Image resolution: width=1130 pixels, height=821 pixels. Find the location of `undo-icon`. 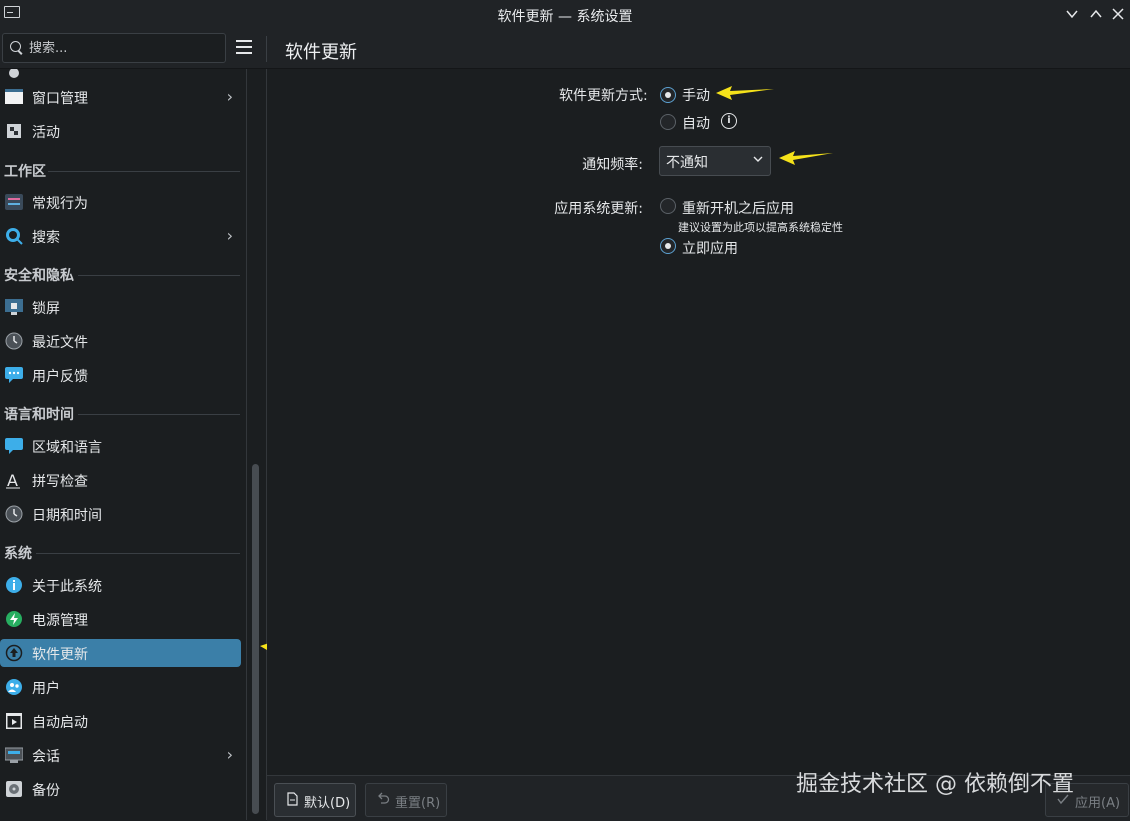

undo-icon is located at coordinates (384, 798).